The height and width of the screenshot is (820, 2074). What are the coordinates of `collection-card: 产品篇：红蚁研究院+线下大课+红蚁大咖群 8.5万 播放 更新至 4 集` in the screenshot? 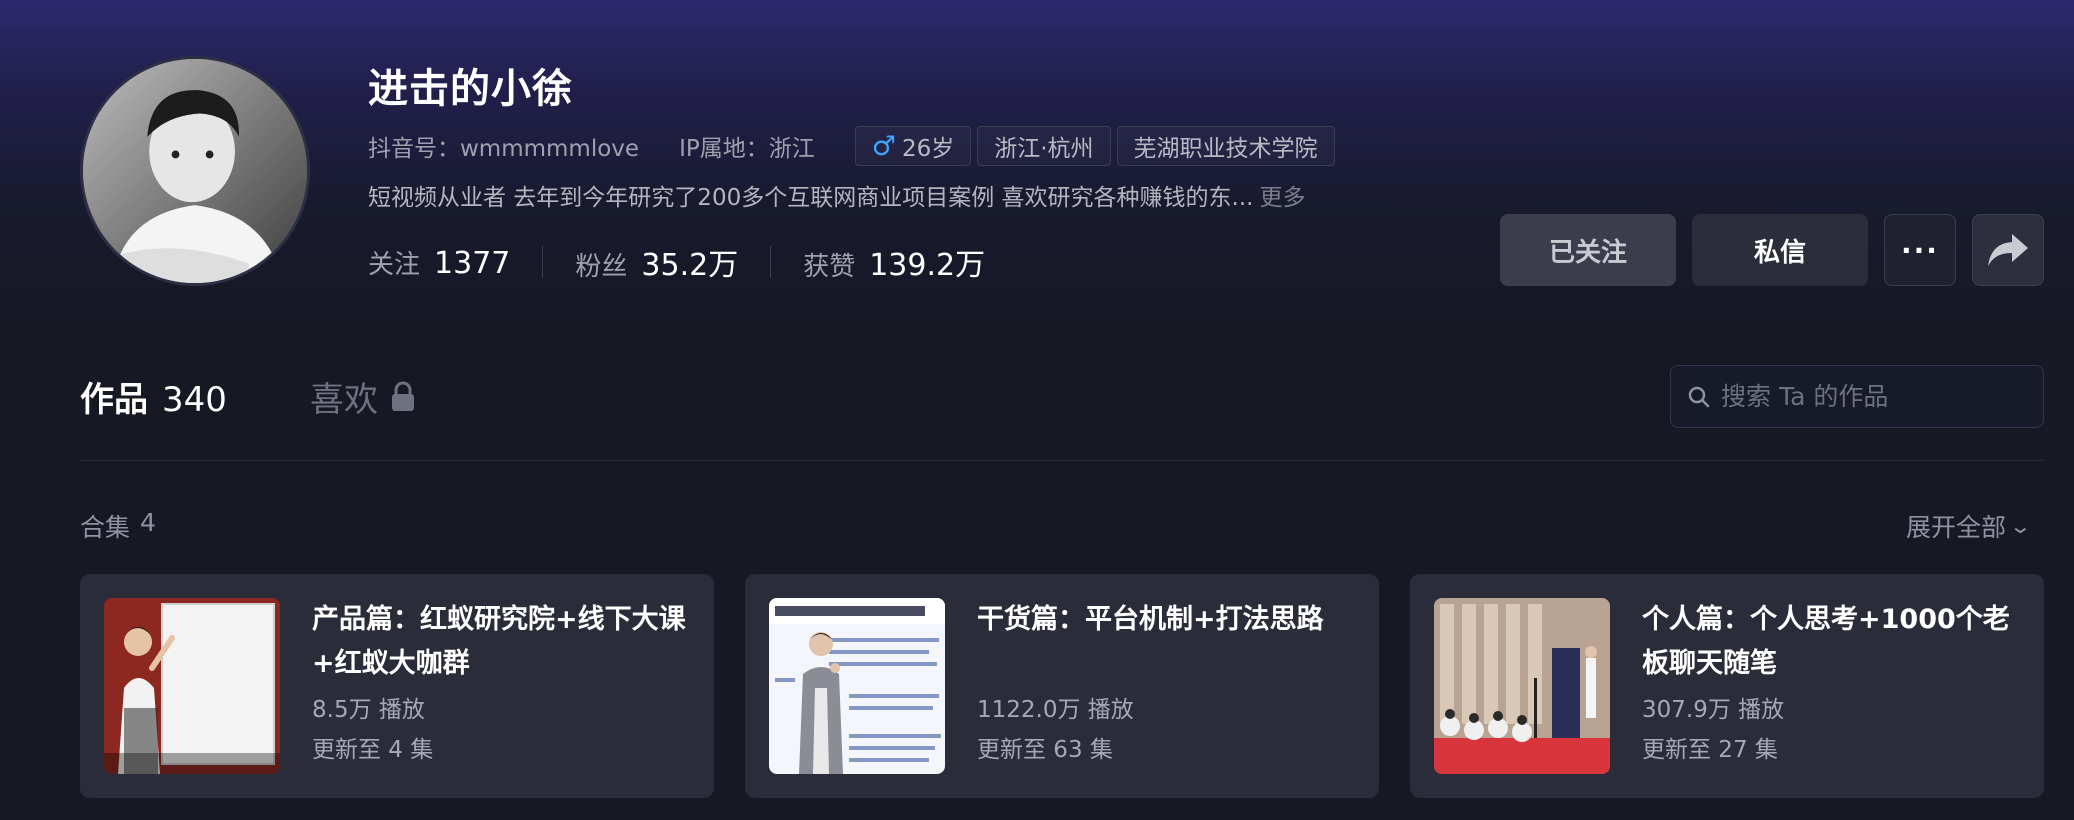 It's located at (397, 686).